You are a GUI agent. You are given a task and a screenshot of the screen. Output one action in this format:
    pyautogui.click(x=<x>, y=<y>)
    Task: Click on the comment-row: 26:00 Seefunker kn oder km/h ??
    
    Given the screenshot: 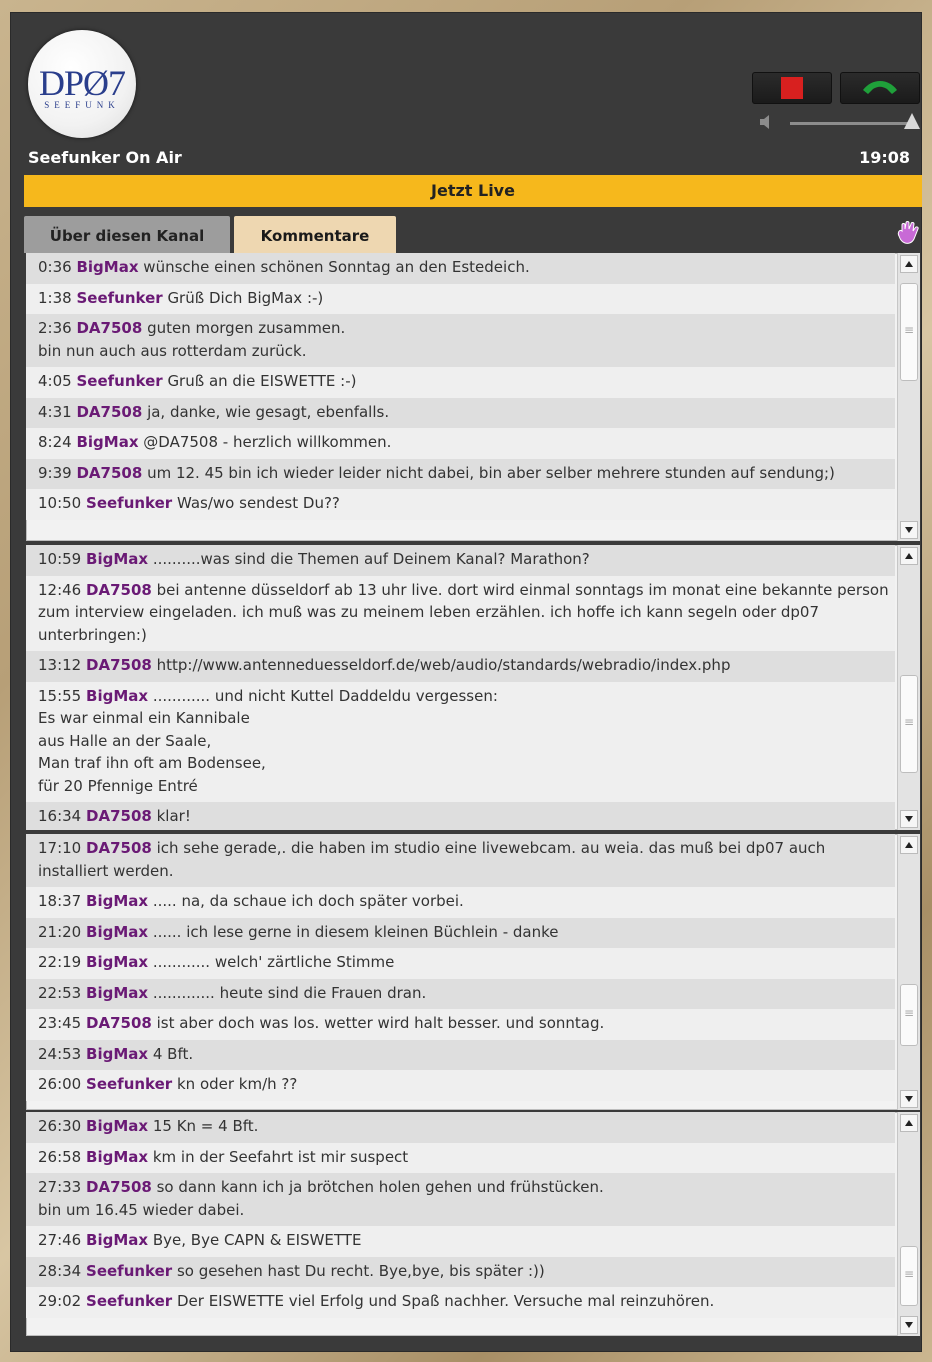 What is the action you would take?
    pyautogui.click(x=460, y=1085)
    